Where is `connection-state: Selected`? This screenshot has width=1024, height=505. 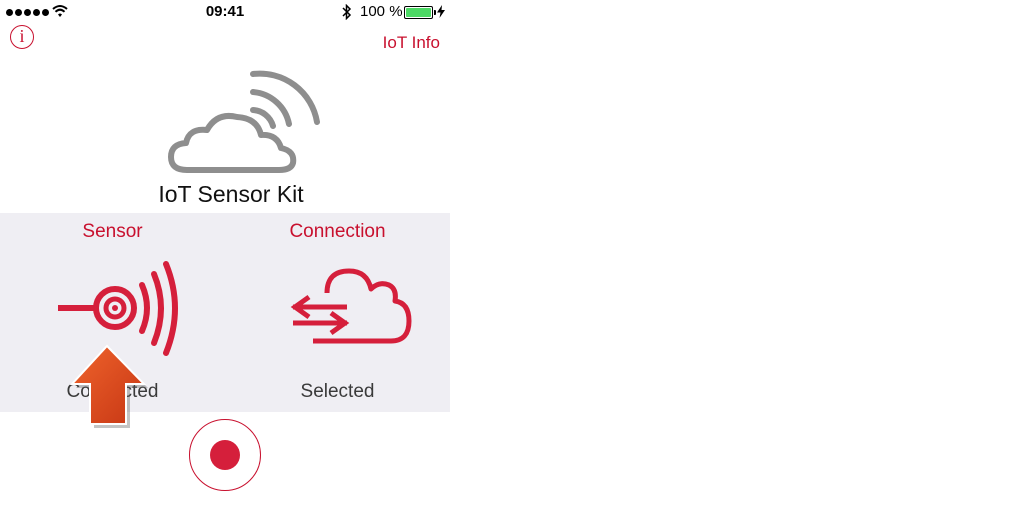
connection-state: Selected is located at coordinates (337, 391).